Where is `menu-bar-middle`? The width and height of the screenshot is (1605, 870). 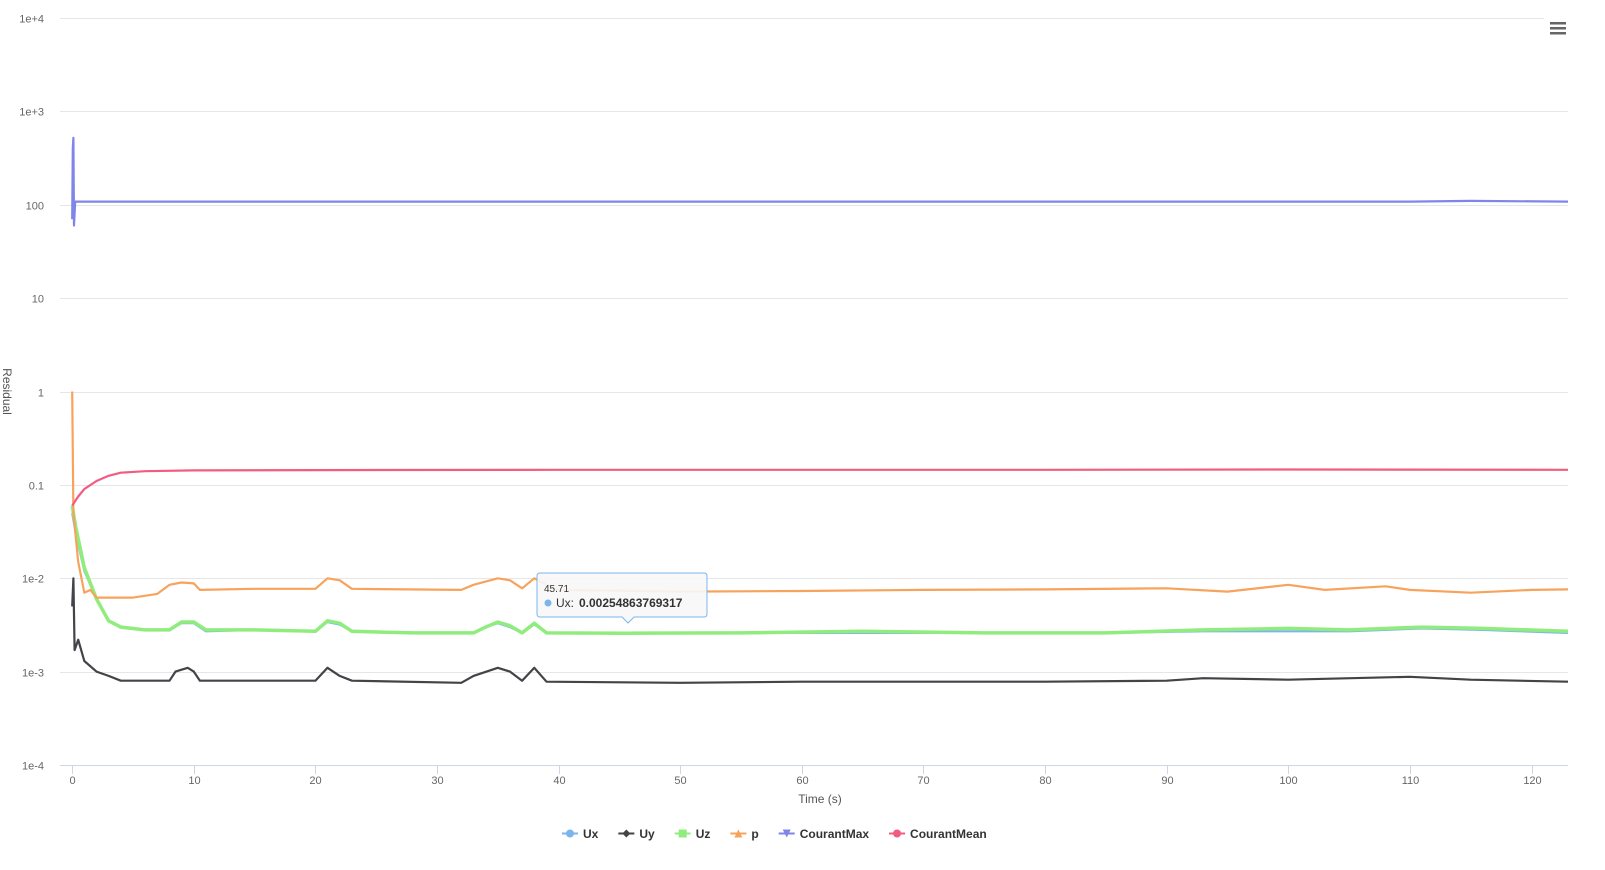 menu-bar-middle is located at coordinates (1558, 28).